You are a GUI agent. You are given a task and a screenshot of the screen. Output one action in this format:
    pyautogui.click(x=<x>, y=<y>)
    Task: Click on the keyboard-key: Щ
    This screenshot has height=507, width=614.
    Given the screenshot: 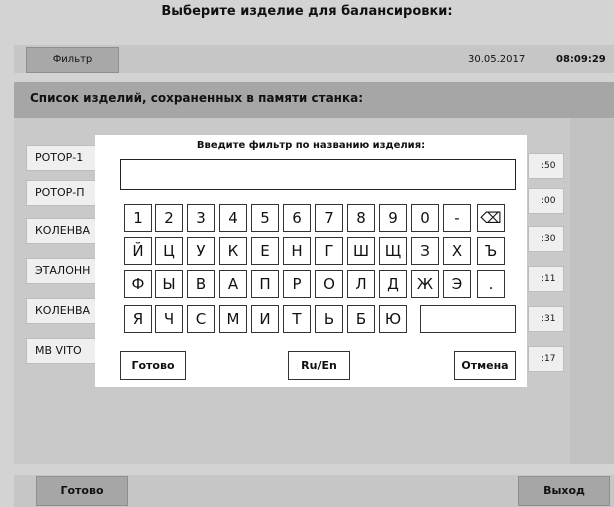 What is the action you would take?
    pyautogui.click(x=393, y=251)
    